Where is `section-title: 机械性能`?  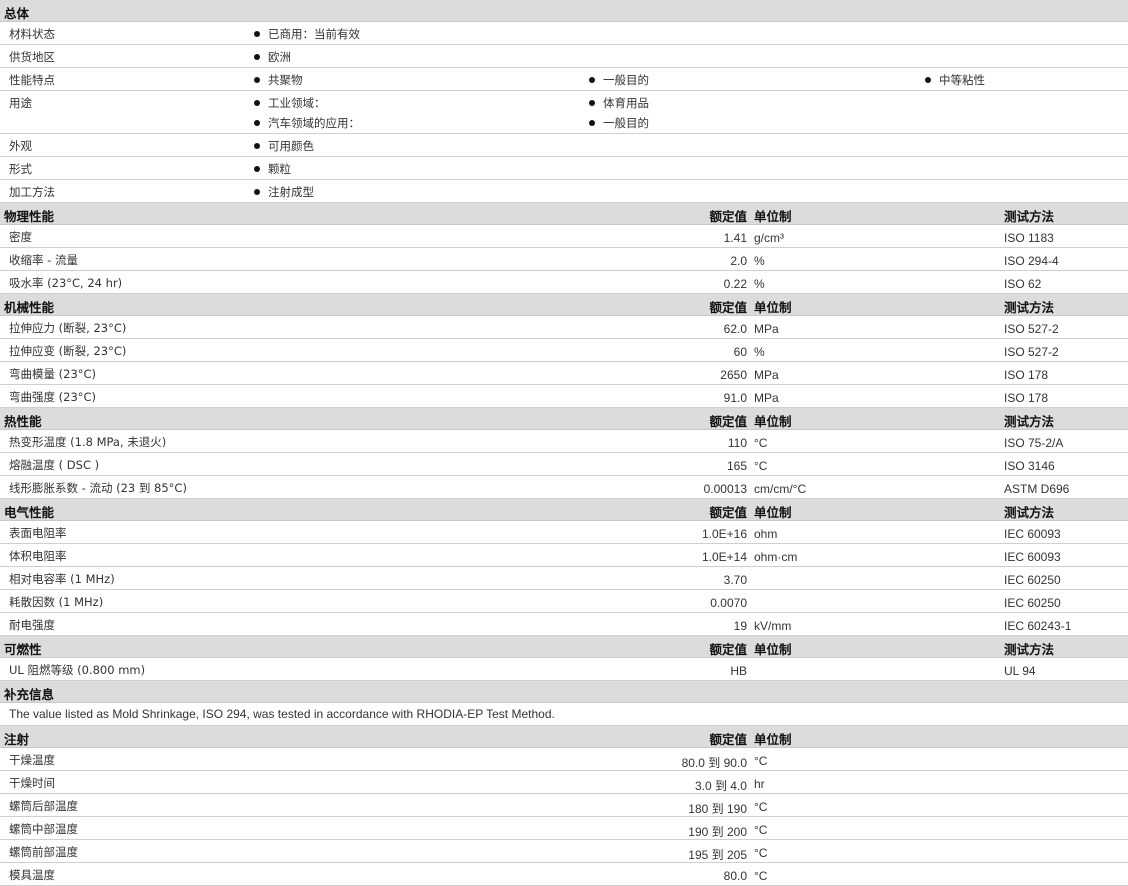
section-title: 机械性能 is located at coordinates (29, 307).